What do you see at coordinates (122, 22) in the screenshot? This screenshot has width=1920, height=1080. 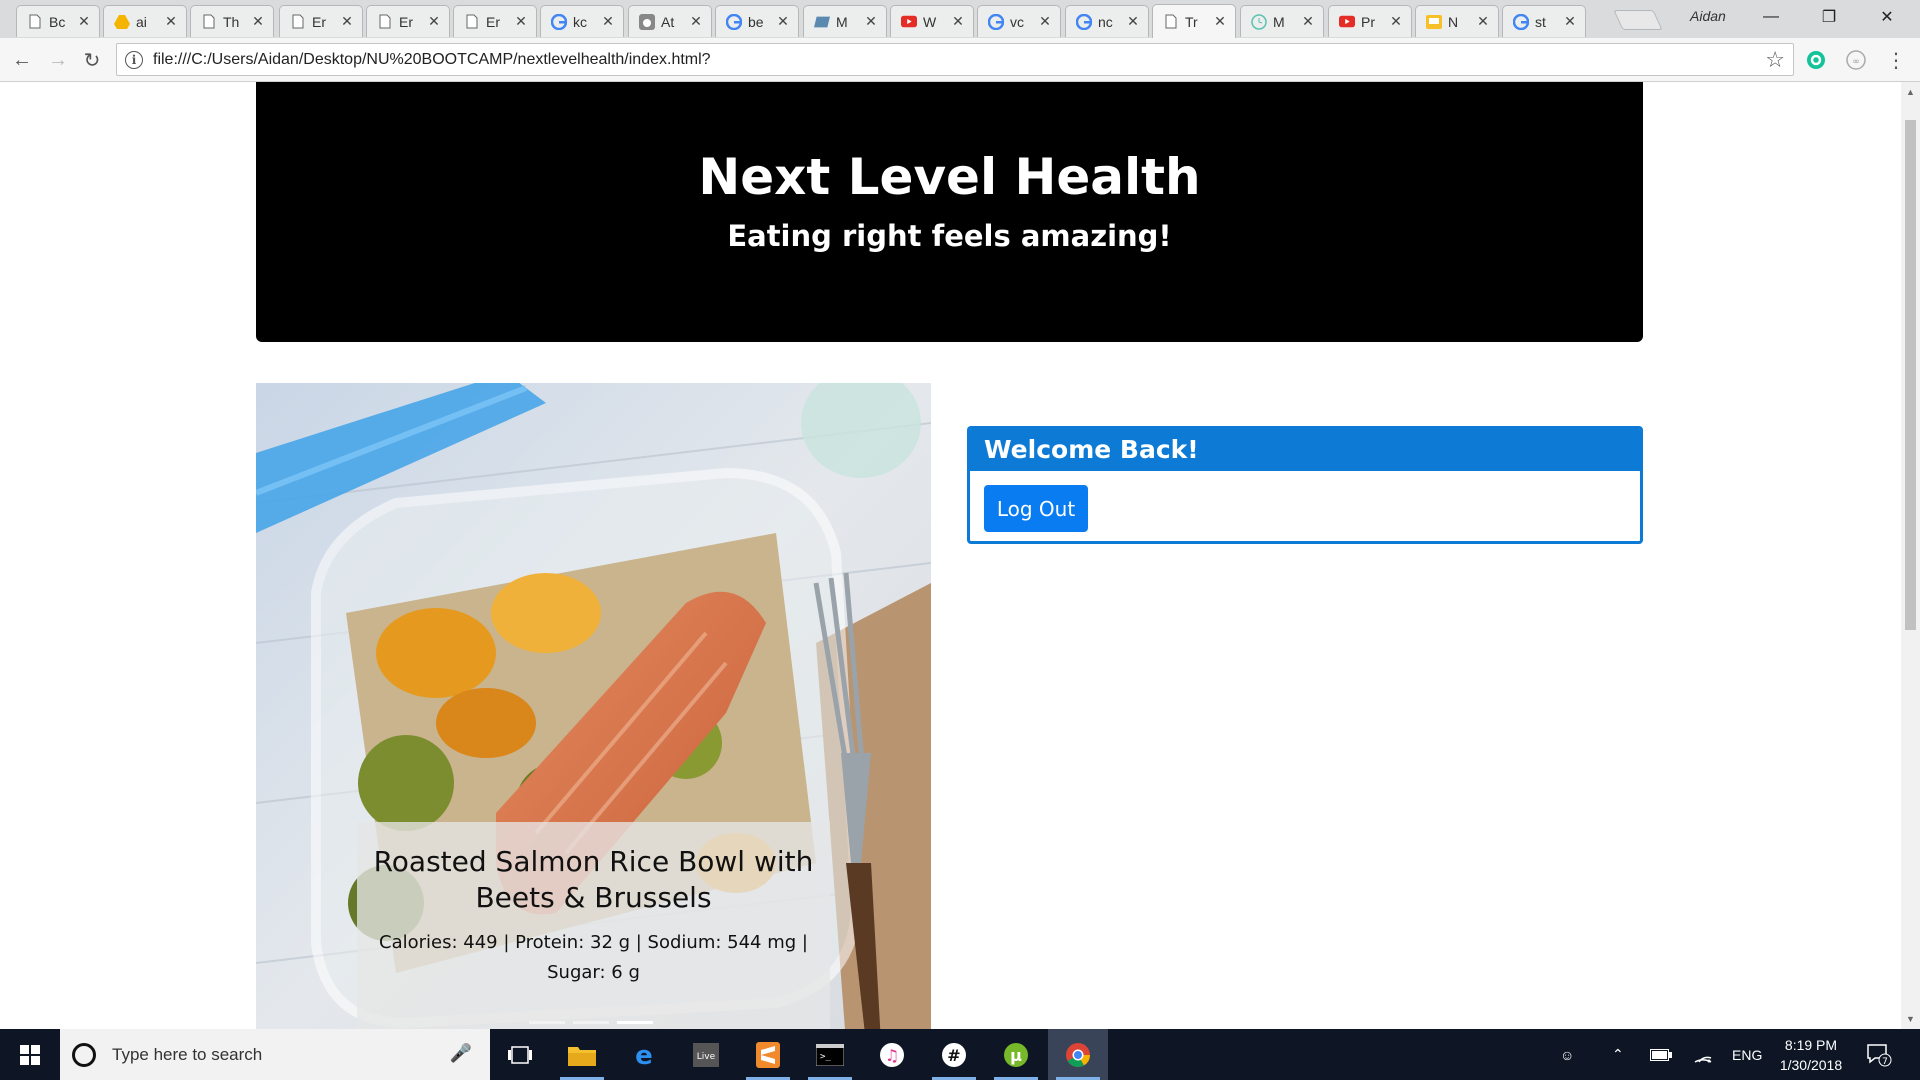 I see `drive-icon` at bounding box center [122, 22].